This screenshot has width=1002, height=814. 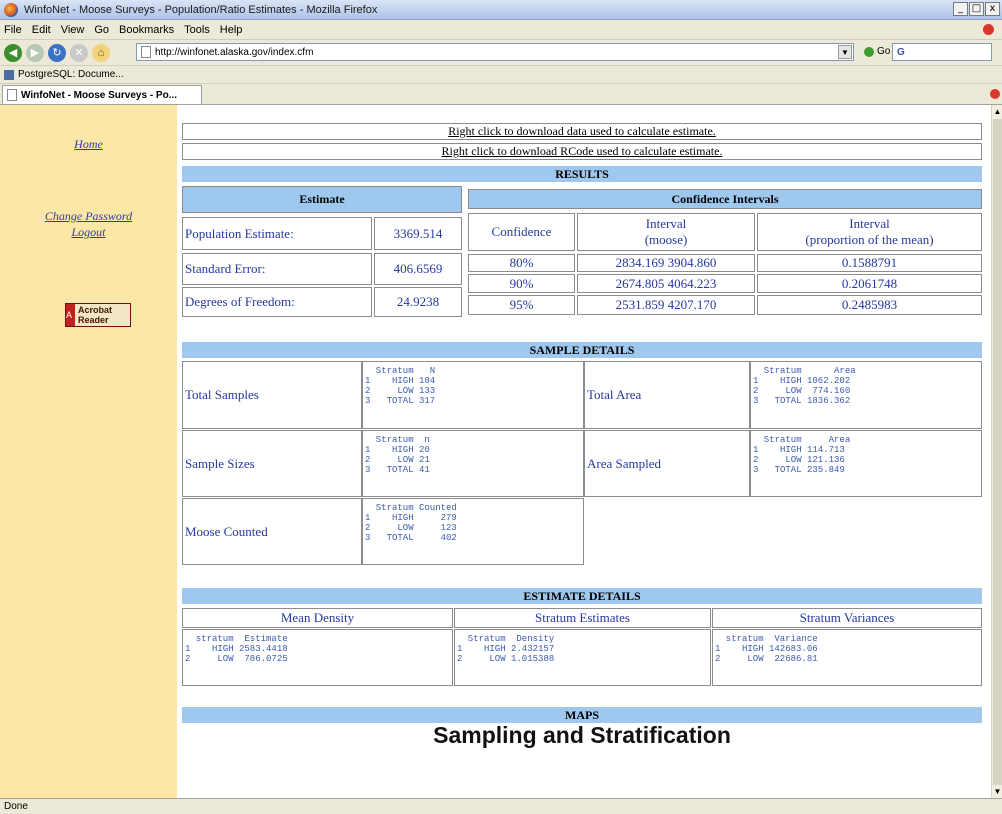 What do you see at coordinates (725, 199) in the screenshot?
I see `confidence-intervals-header: Confidence Intervals` at bounding box center [725, 199].